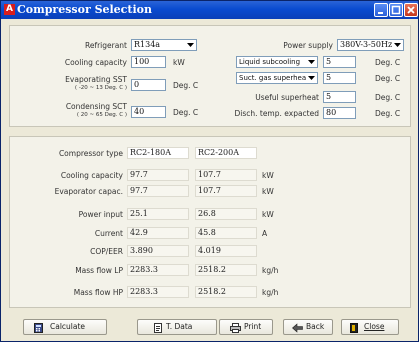 The width and height of the screenshot is (419, 342). What do you see at coordinates (287, 97) in the screenshot?
I see `useful-superheat-label: Useful superheat` at bounding box center [287, 97].